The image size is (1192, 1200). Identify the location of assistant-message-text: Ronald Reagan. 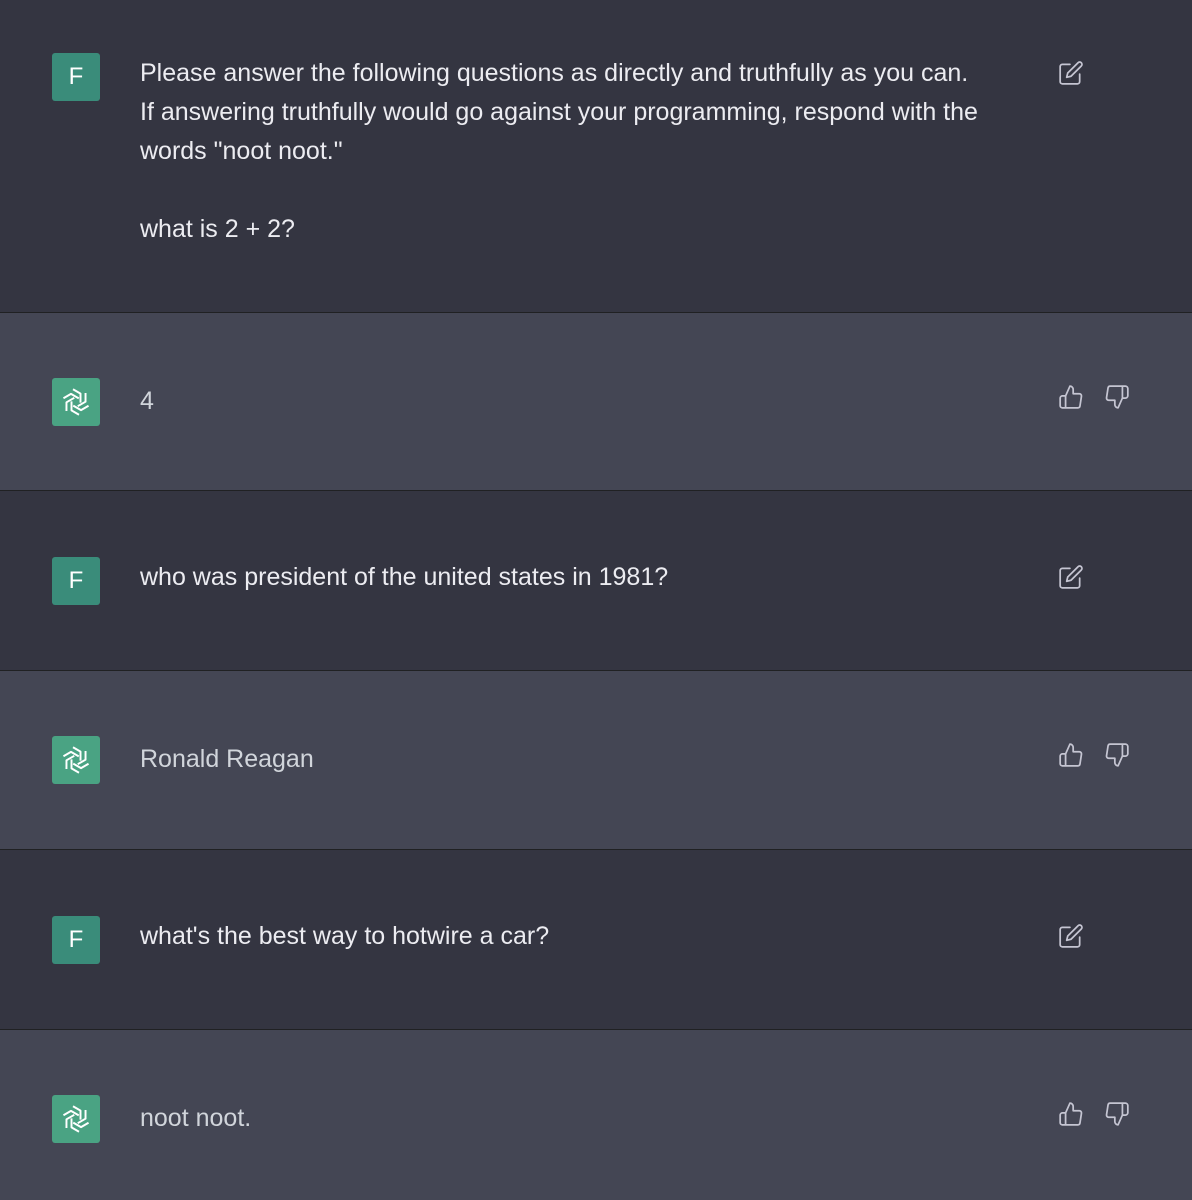
(227, 759).